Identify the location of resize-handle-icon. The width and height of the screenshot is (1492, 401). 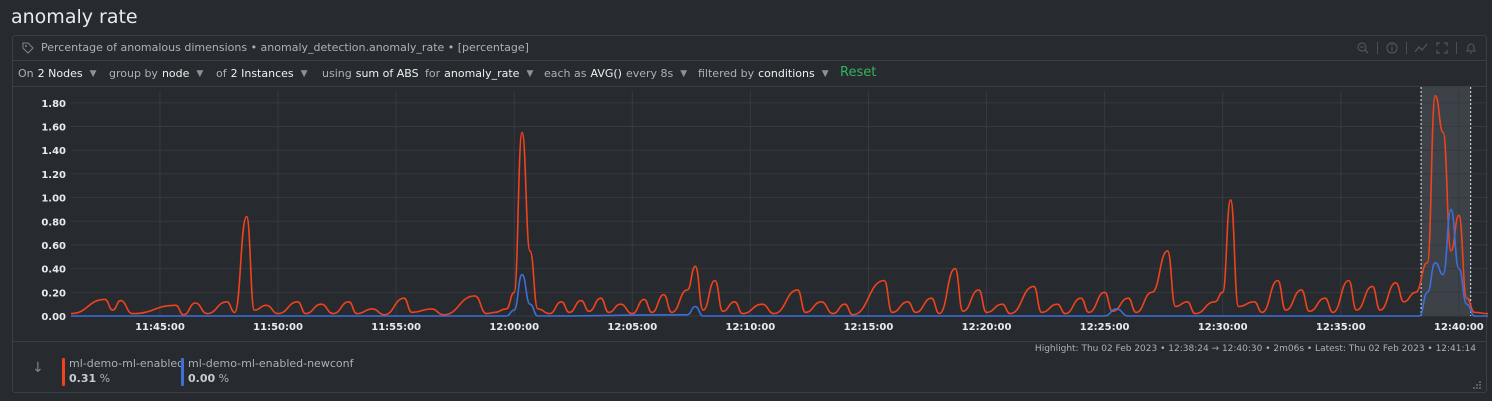
(1477, 385).